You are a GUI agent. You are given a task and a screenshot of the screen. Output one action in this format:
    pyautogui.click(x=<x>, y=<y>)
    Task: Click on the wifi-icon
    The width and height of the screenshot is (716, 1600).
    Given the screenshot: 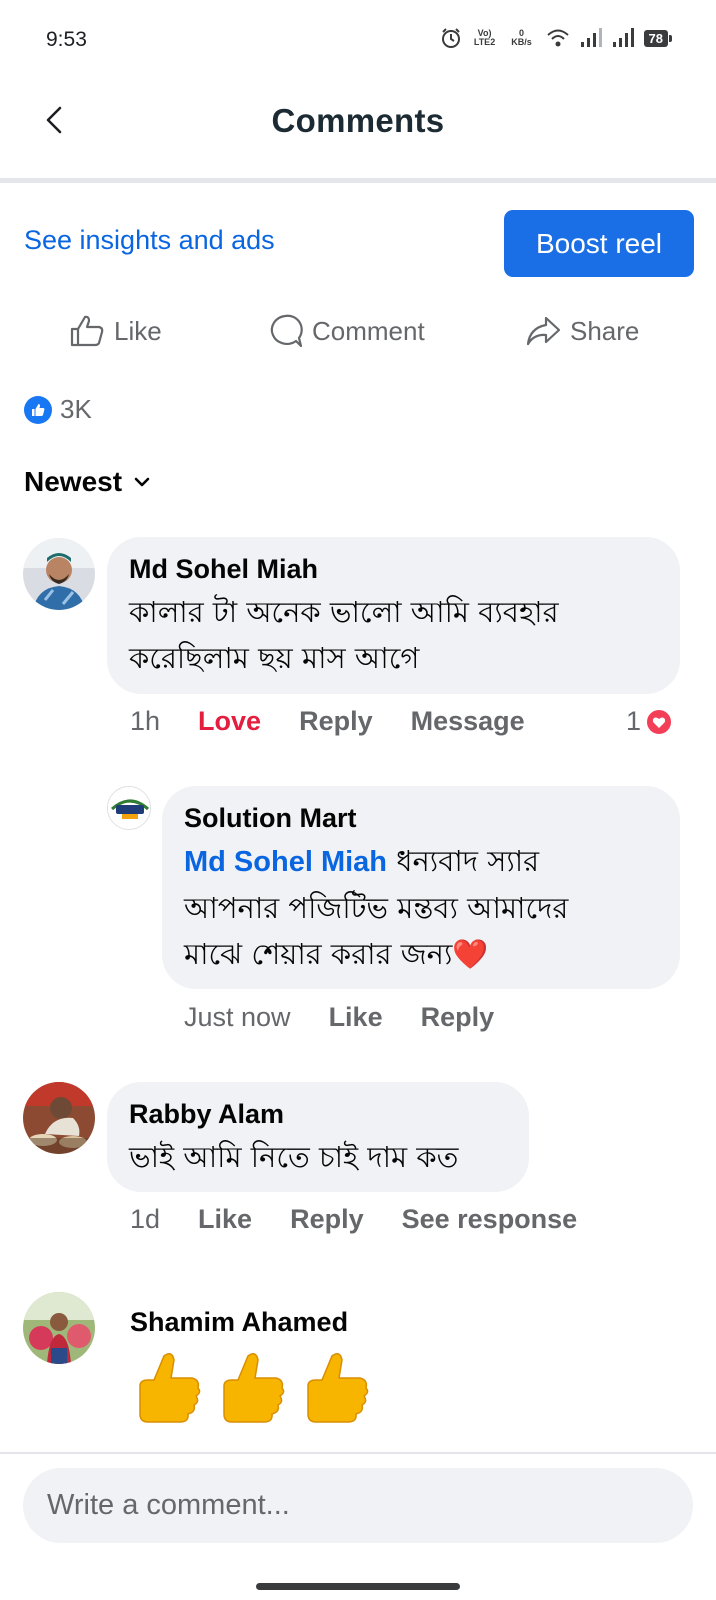 What is the action you would take?
    pyautogui.click(x=557, y=38)
    